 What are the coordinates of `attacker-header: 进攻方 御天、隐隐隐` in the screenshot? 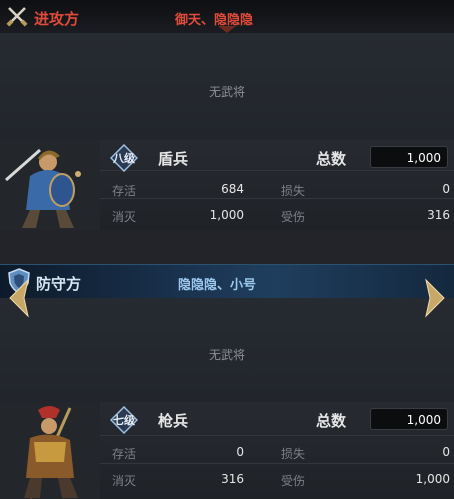 It's located at (227, 16).